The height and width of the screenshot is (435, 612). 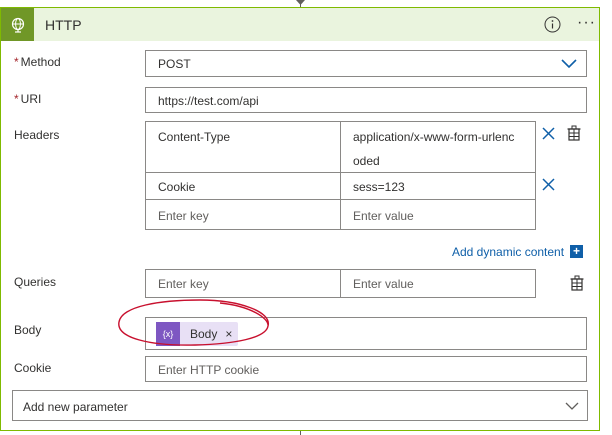 What do you see at coordinates (243, 147) in the screenshot?
I see `header-key-cell: Content-Type` at bounding box center [243, 147].